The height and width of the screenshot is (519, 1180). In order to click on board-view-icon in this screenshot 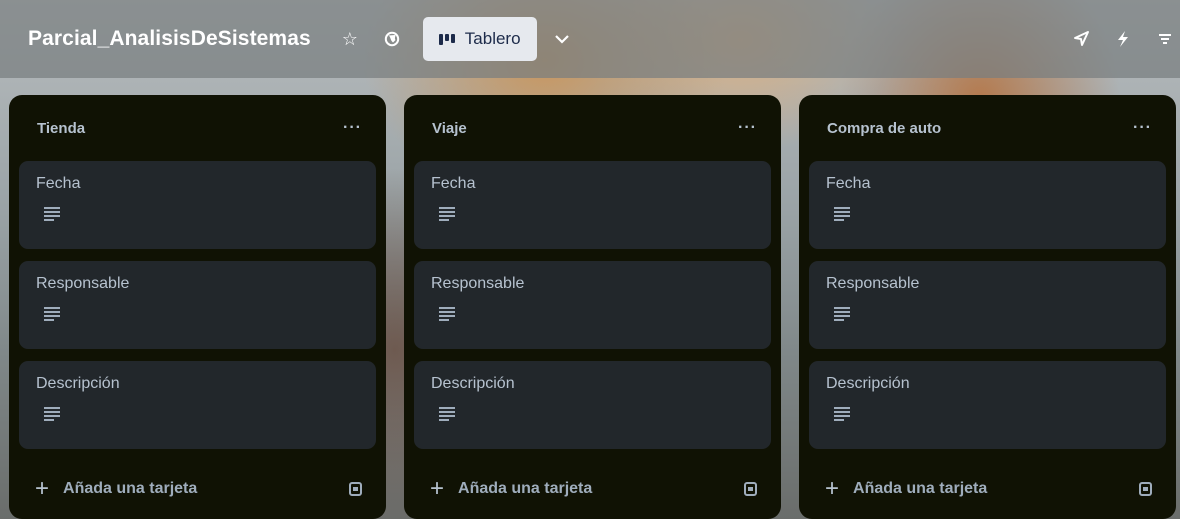, I will do `click(446, 39)`.